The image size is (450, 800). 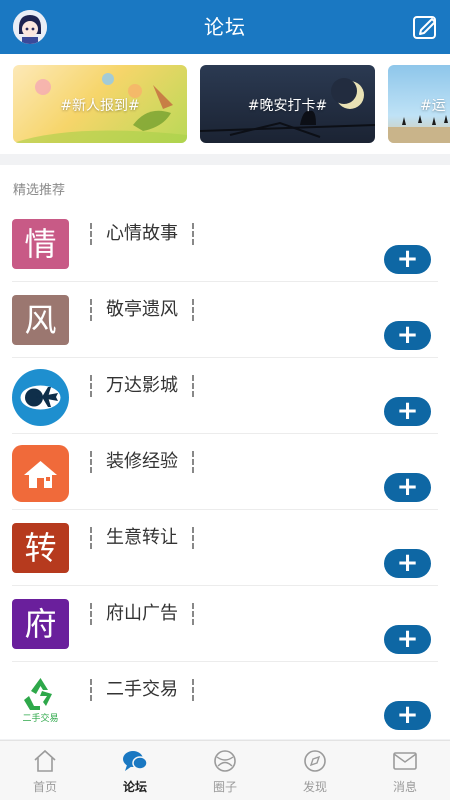 I want to click on tab-home: 首页, so click(x=45, y=770).